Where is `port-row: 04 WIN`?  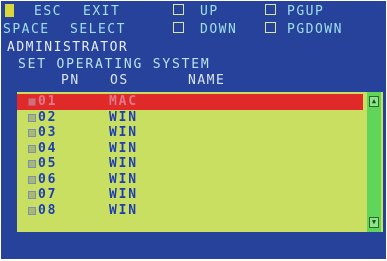 port-row: 04 WIN is located at coordinates (190, 149).